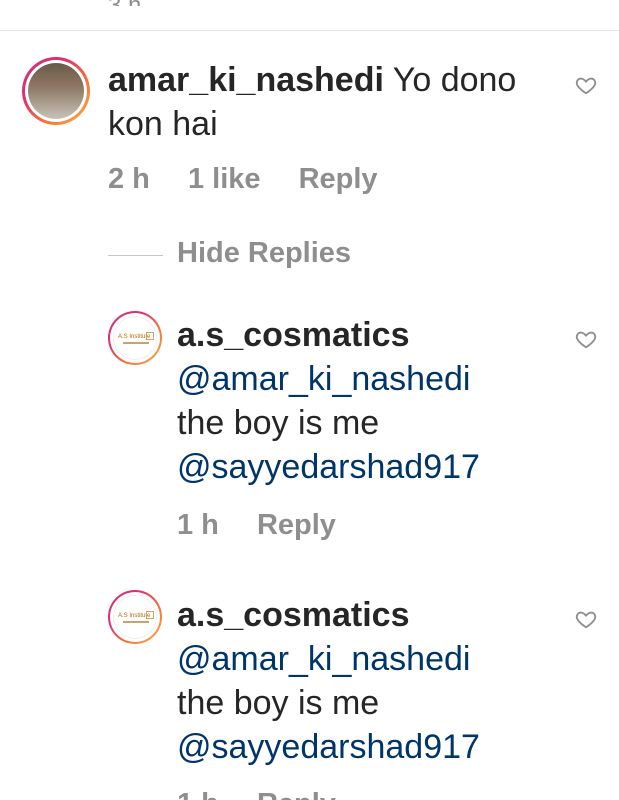 The image size is (619, 800). I want to click on profile-photo, so click(56, 91).